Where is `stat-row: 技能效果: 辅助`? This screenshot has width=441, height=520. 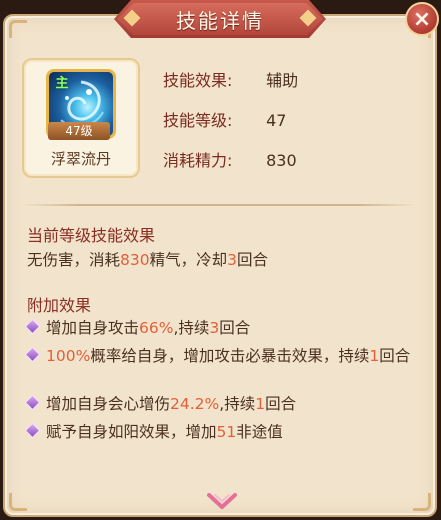 stat-row: 技能效果: 辅助 is located at coordinates (230, 87).